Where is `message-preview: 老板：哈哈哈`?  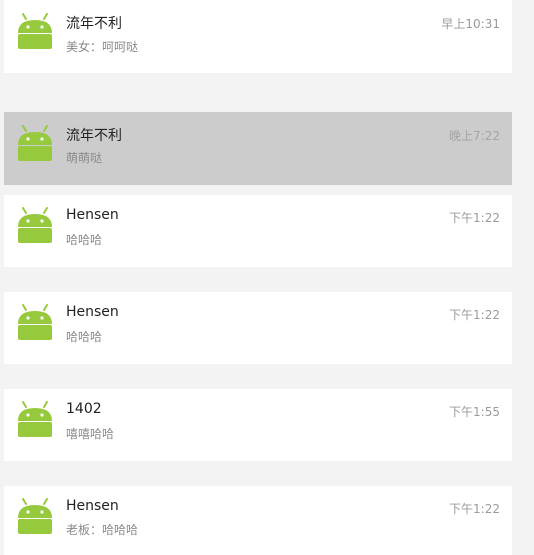 message-preview: 老板：哈哈哈 is located at coordinates (102, 530).